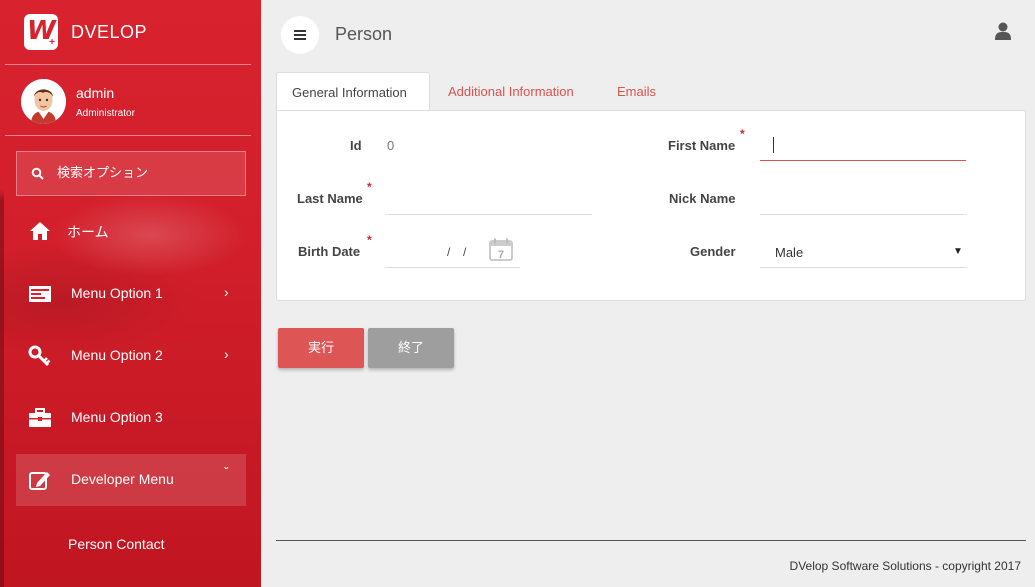 This screenshot has height=587, width=1035. What do you see at coordinates (116, 544) in the screenshot?
I see `sidebar-subitem-person-contact: Person Contact` at bounding box center [116, 544].